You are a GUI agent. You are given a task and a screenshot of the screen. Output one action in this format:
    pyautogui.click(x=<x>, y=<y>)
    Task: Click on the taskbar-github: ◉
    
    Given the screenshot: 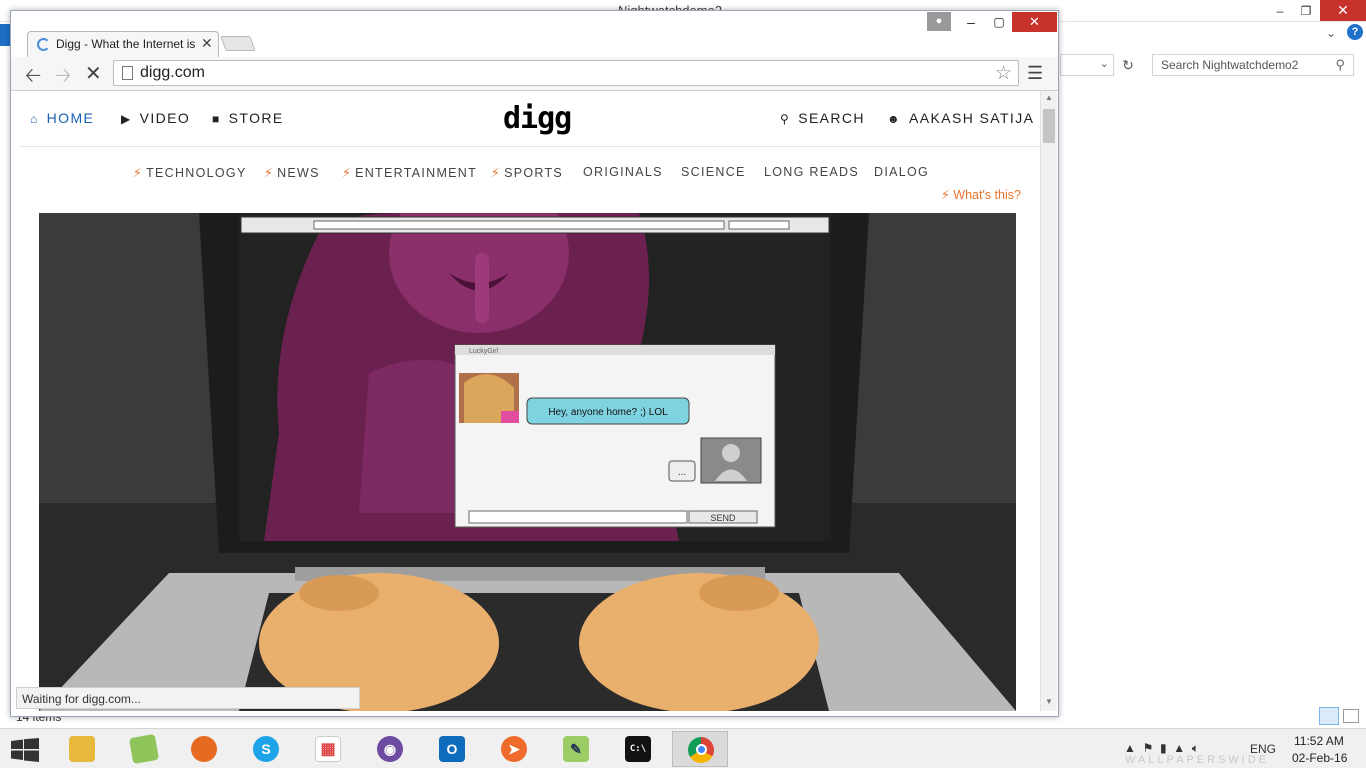 What is the action you would take?
    pyautogui.click(x=390, y=749)
    